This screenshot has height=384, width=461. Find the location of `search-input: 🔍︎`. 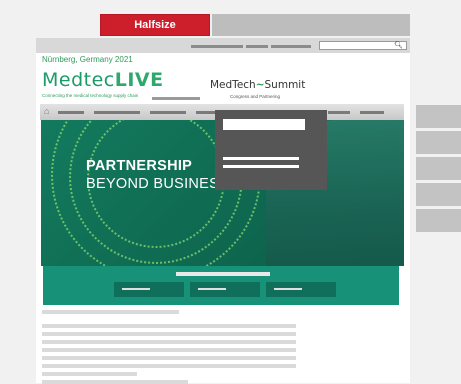

search-input: 🔍︎ is located at coordinates (363, 45).